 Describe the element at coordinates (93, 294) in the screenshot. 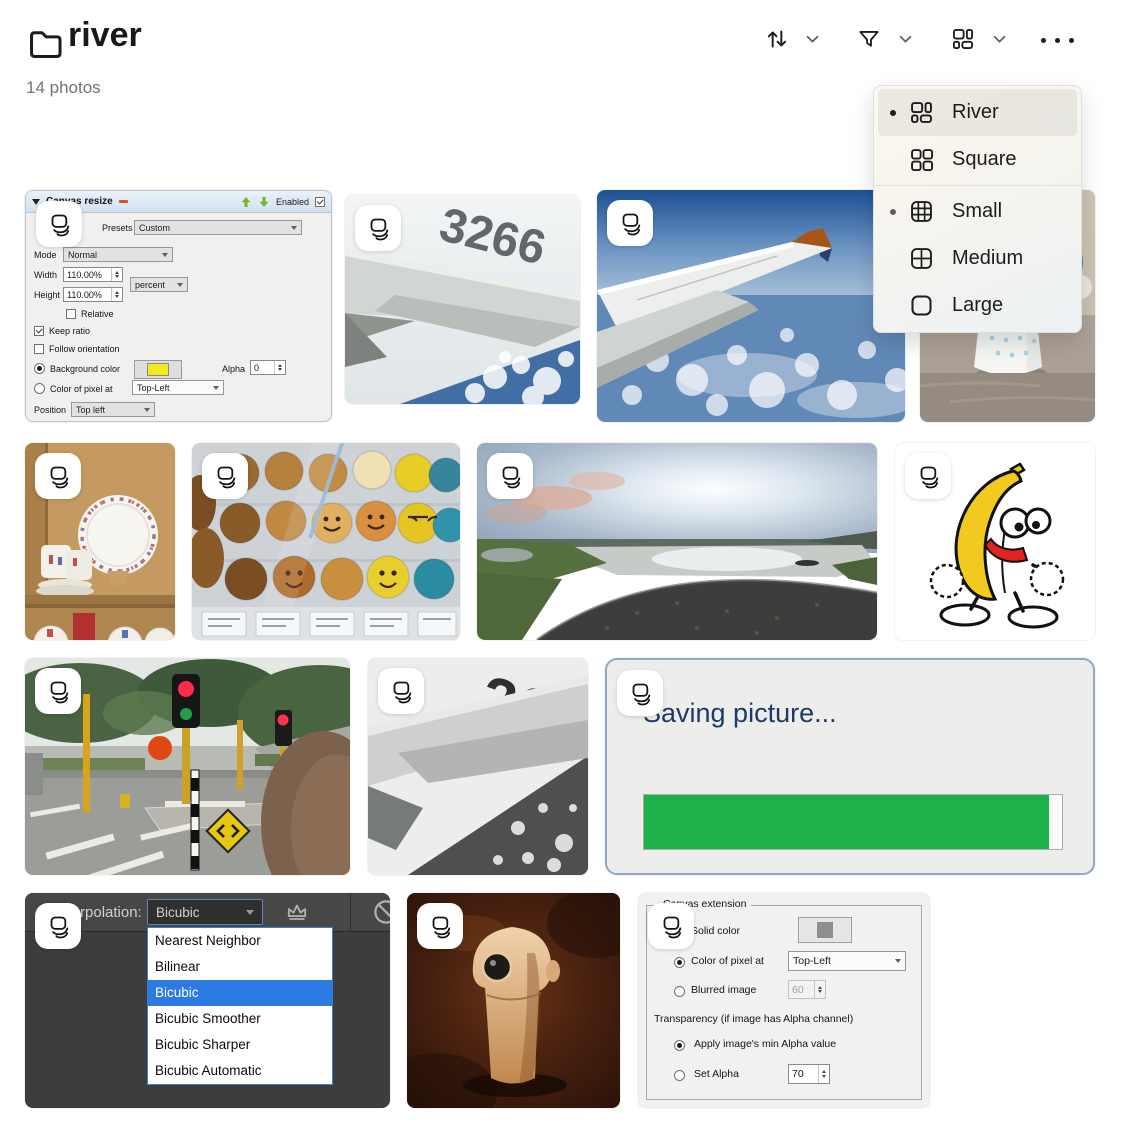

I see `height-spinner: 110.00%` at that location.